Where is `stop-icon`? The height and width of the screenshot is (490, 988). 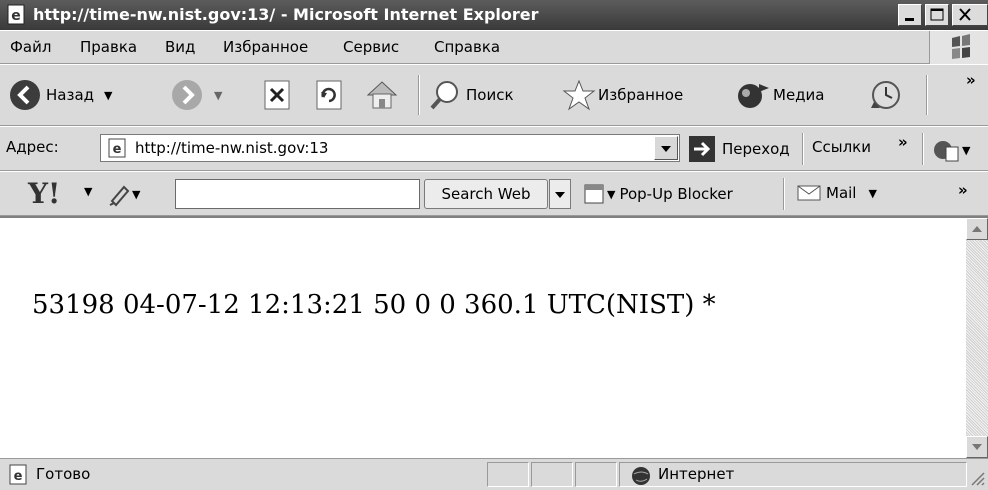
stop-icon is located at coordinates (277, 95).